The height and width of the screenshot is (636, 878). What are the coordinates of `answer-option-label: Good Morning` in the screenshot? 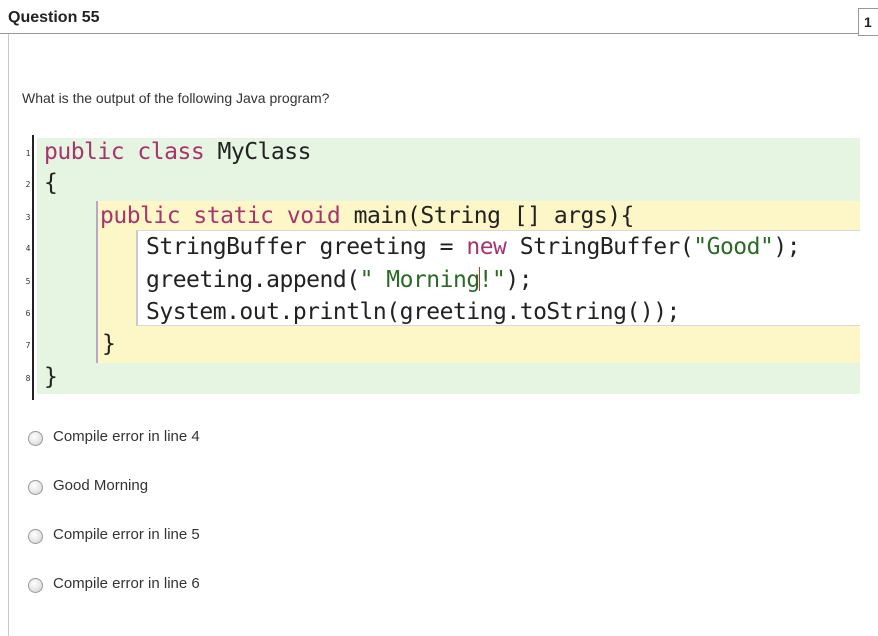 It's located at (100, 485).